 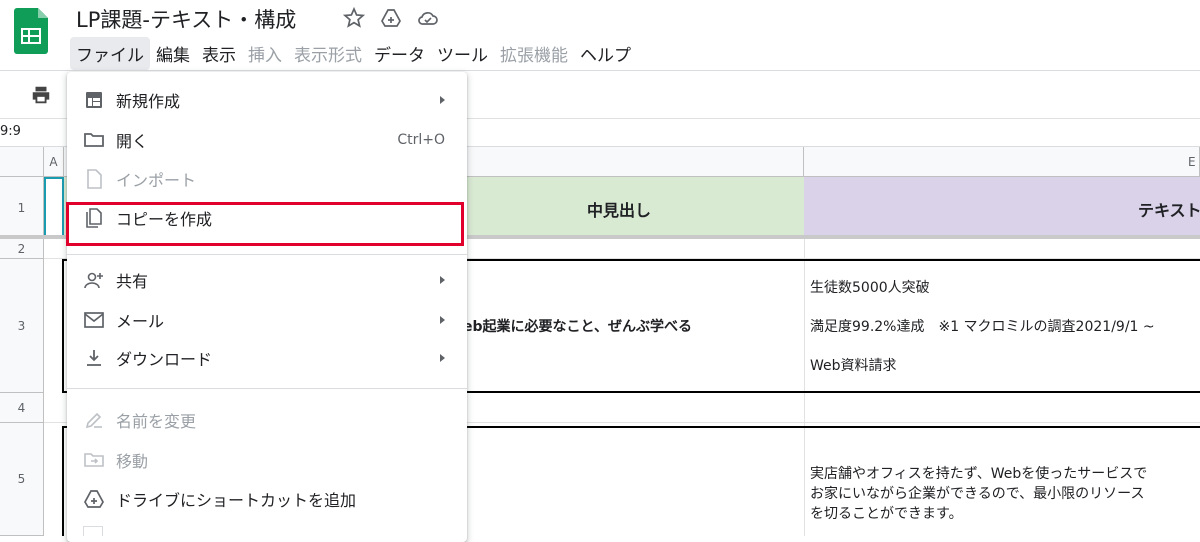 I want to click on menu-bar: ファイル 編集 表示 挿入 表示形式 データ ツール 拡張機能 ヘルプ, so click(x=353, y=53).